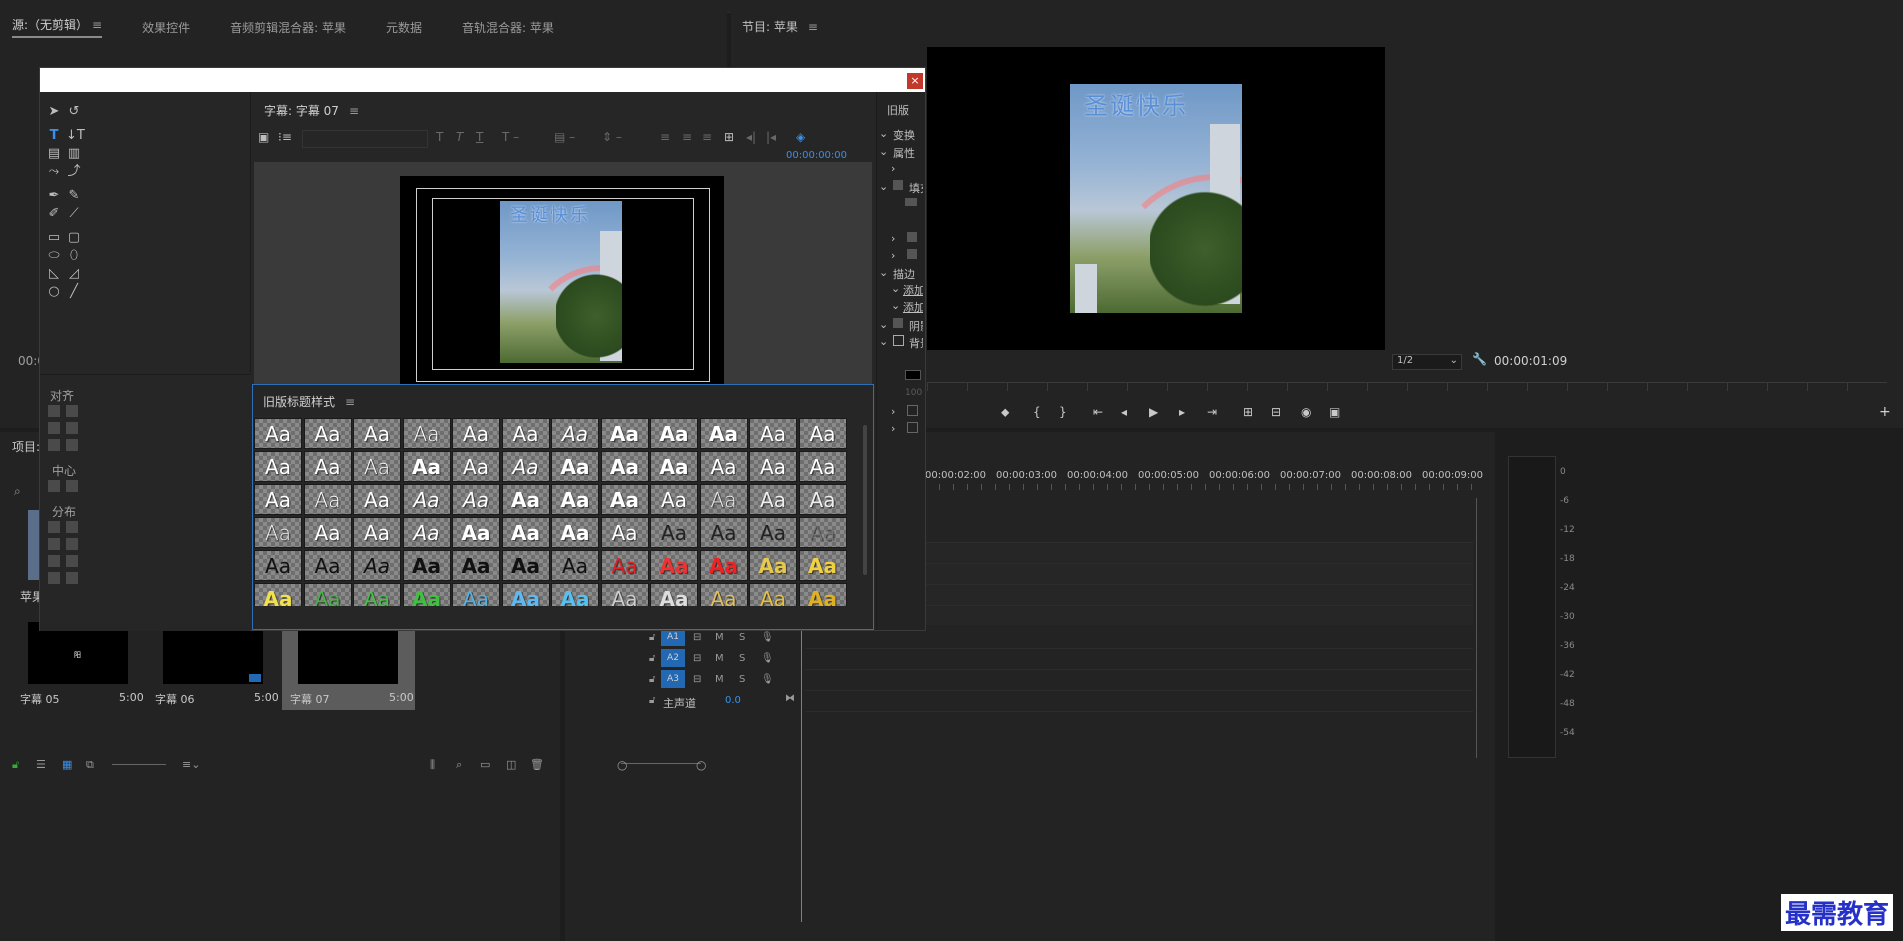 This screenshot has height=941, width=1903. Describe the element at coordinates (1276, 412) in the screenshot. I see `extract-icon: ⊟` at that location.